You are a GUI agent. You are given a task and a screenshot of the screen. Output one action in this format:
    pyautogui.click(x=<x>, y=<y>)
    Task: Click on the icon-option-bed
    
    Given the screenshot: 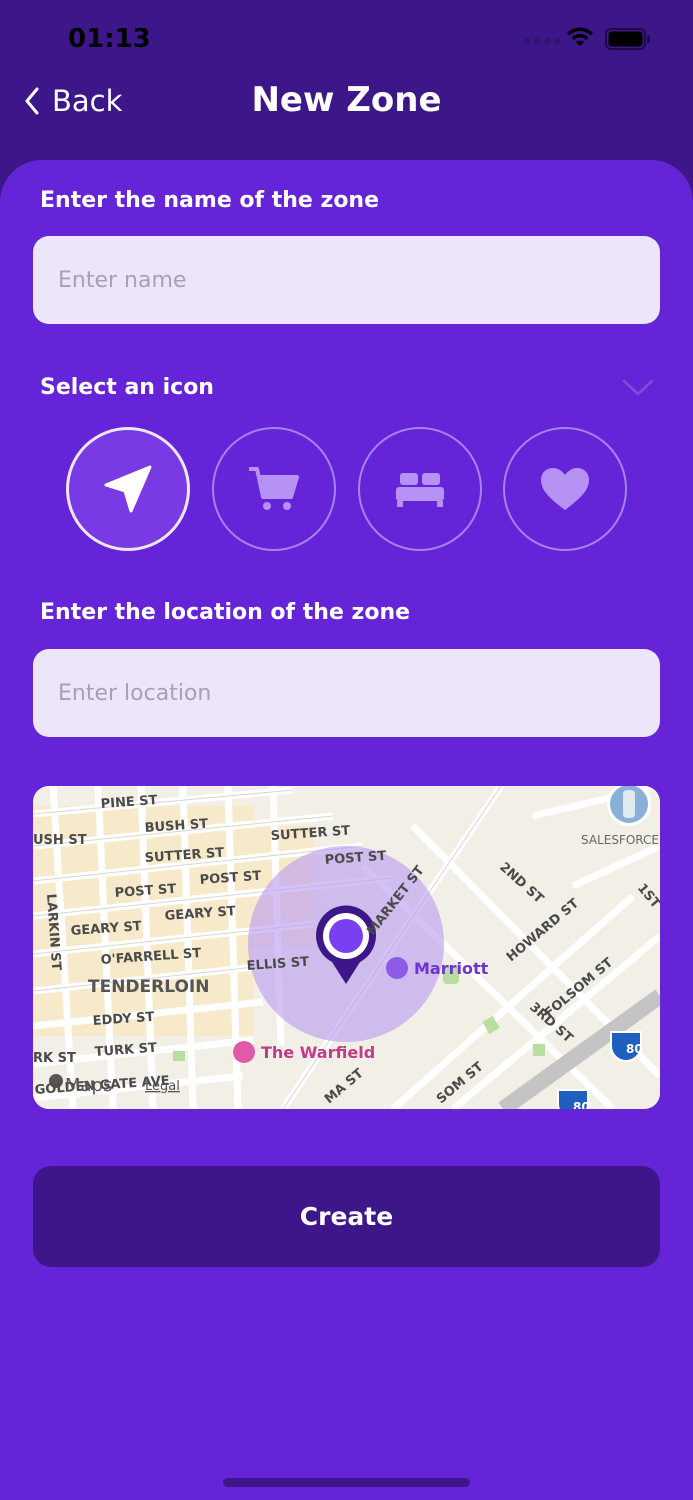 What is the action you would take?
    pyautogui.click(x=420, y=489)
    